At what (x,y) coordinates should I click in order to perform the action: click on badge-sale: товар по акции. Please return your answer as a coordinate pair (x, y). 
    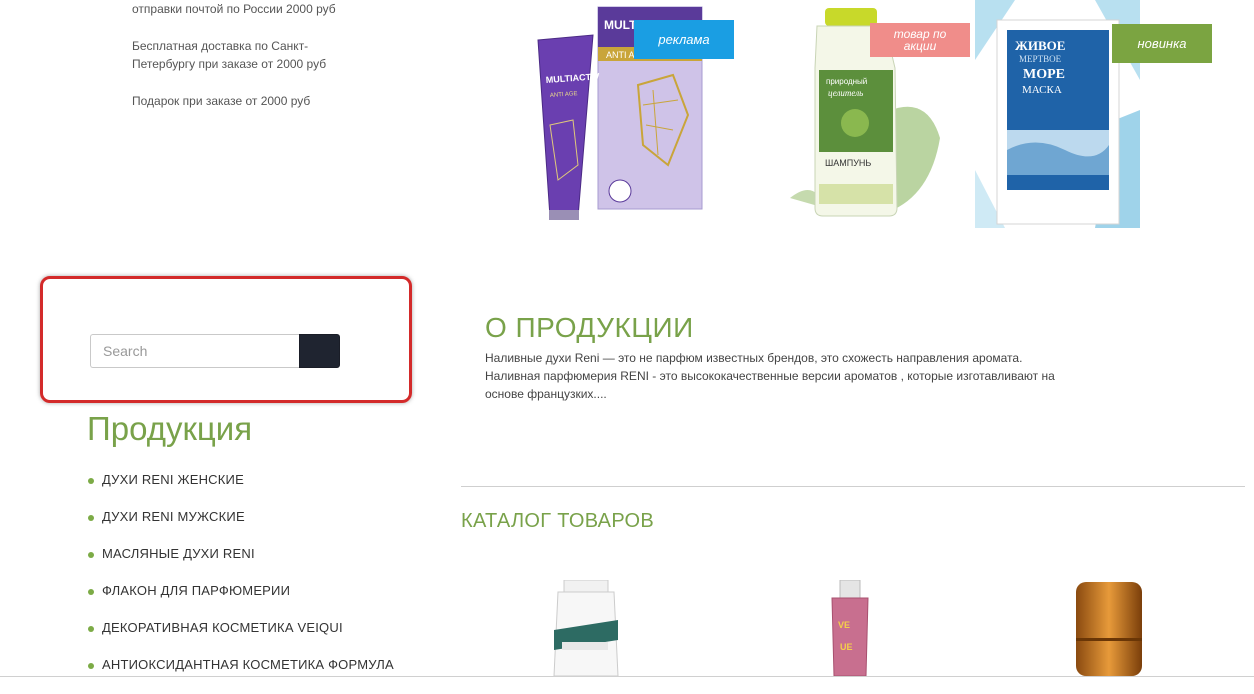
    Looking at the image, I should click on (920, 40).